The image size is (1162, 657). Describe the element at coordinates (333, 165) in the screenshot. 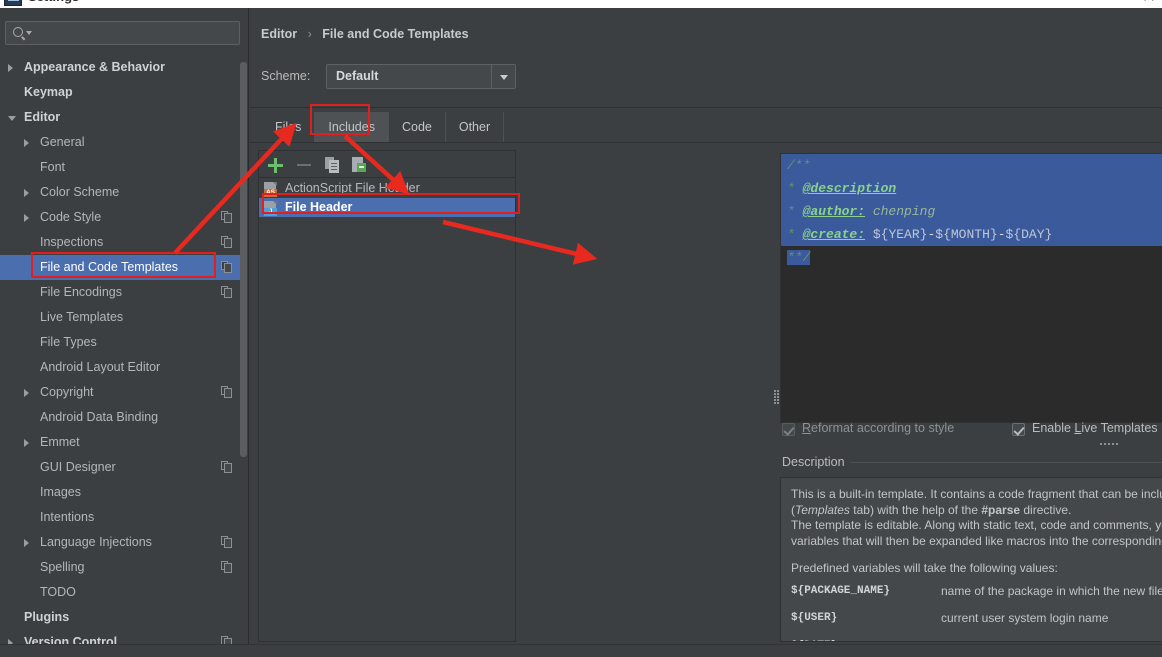

I see `copy-icon` at that location.